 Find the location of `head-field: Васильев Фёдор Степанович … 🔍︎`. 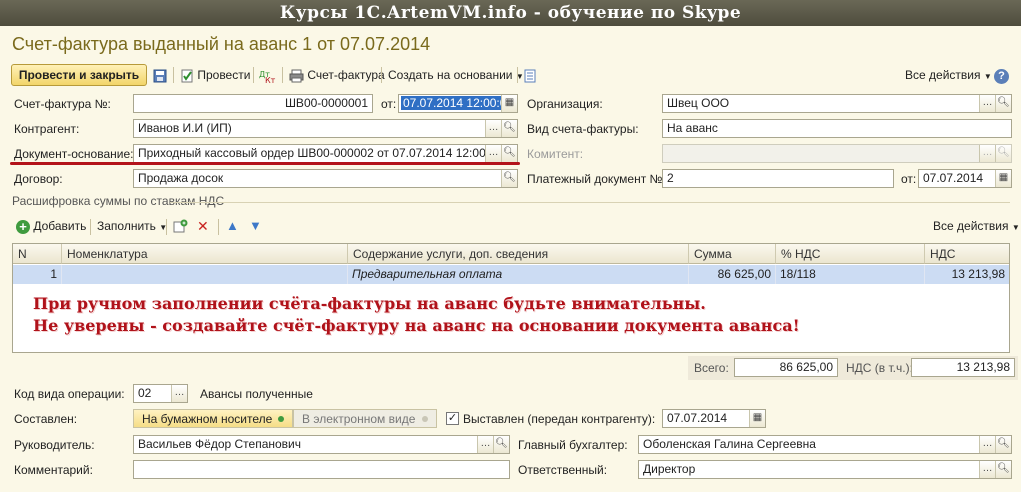

head-field: Васильев Фёдор Степанович … 🔍︎ is located at coordinates (321, 444).